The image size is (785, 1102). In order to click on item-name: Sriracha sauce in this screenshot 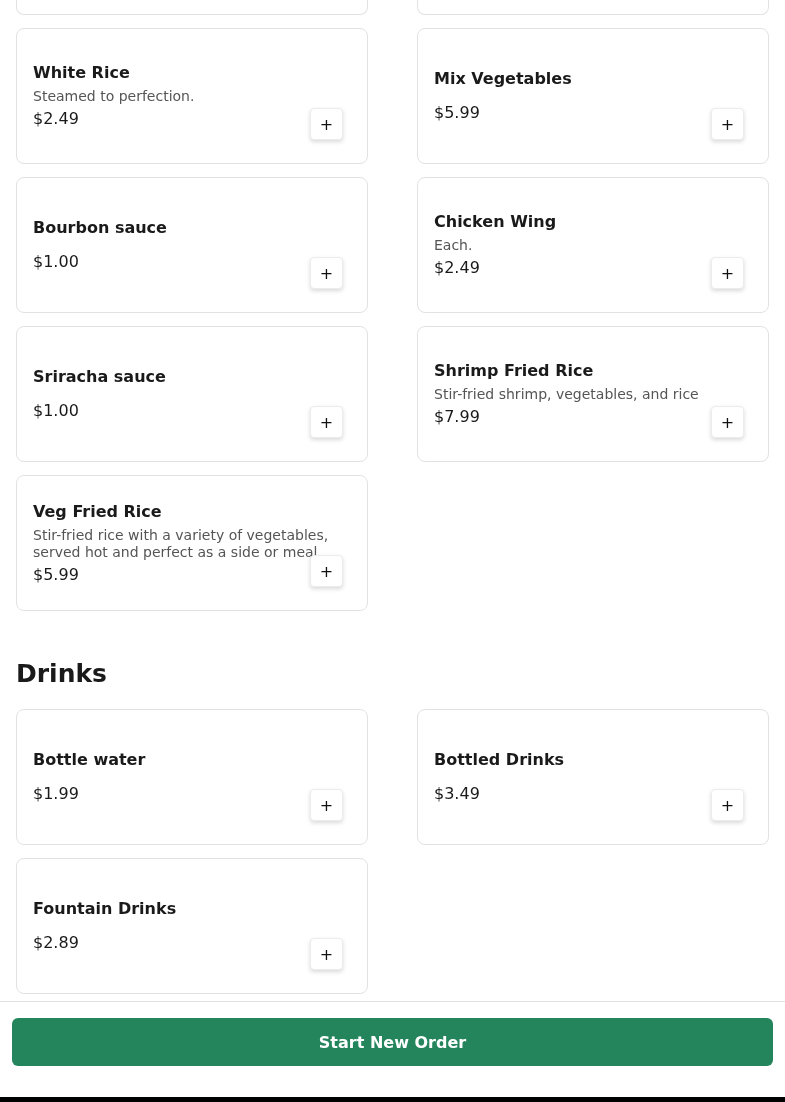, I will do `click(99, 377)`.